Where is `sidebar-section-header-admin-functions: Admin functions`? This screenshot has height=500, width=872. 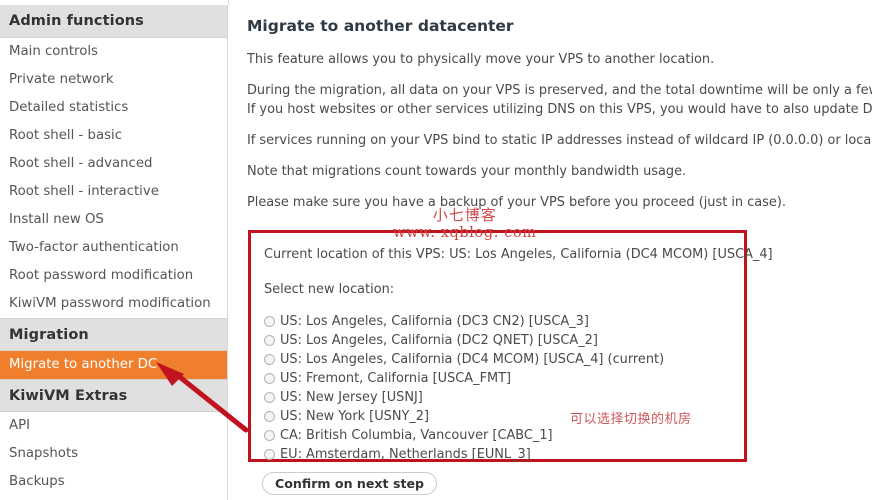 sidebar-section-header-admin-functions: Admin functions is located at coordinates (113, 21).